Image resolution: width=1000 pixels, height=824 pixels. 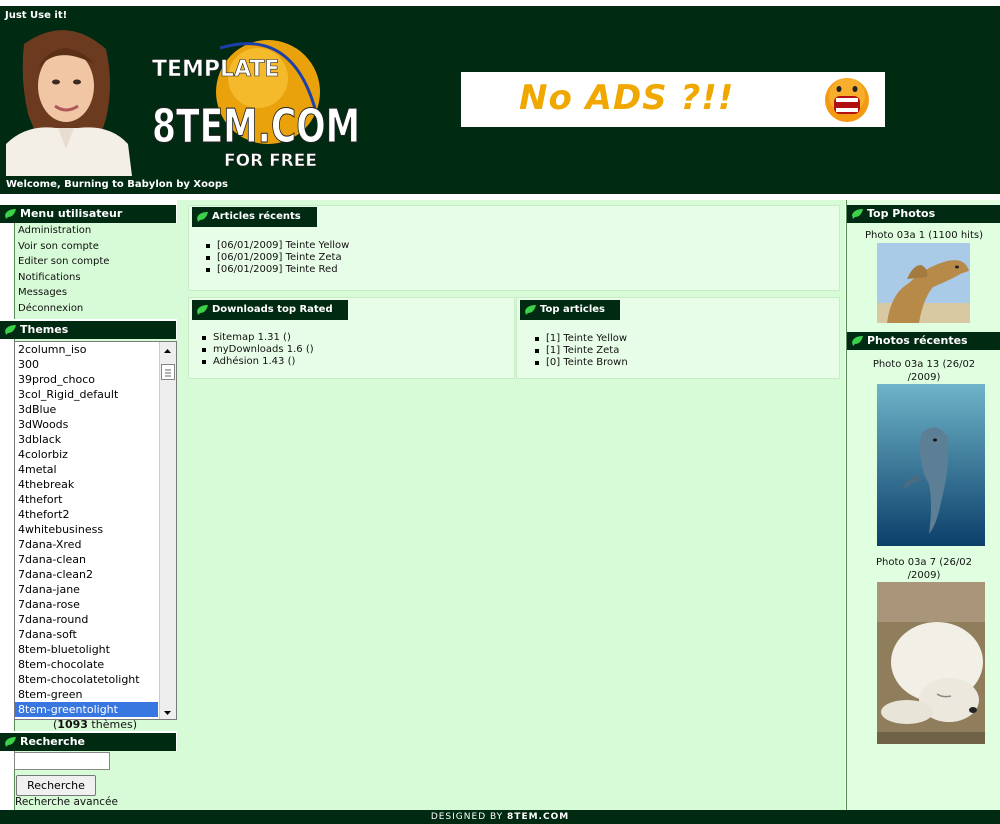 What do you see at coordinates (86, 409) in the screenshot?
I see `theme-option: 3dBlue` at bounding box center [86, 409].